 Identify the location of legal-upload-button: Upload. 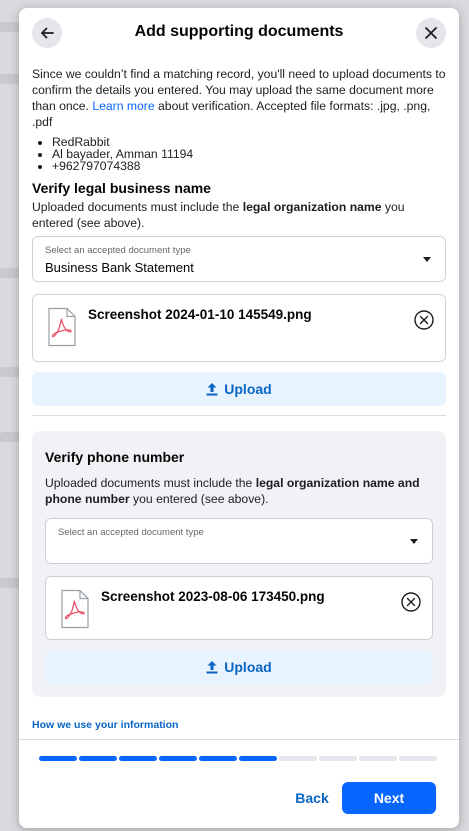
(239, 389).